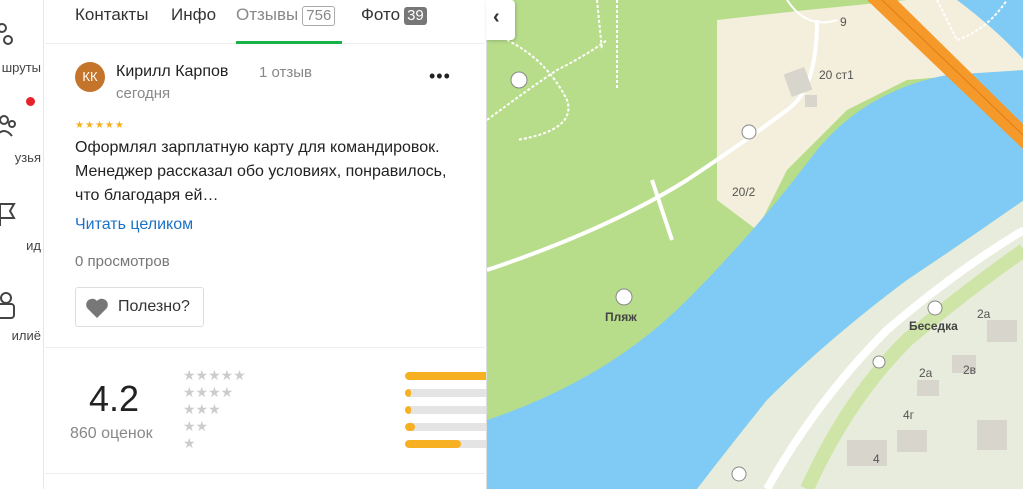 The image size is (1023, 489). Describe the element at coordinates (970, 370) in the screenshot. I see `map-building-label: 2в` at that location.